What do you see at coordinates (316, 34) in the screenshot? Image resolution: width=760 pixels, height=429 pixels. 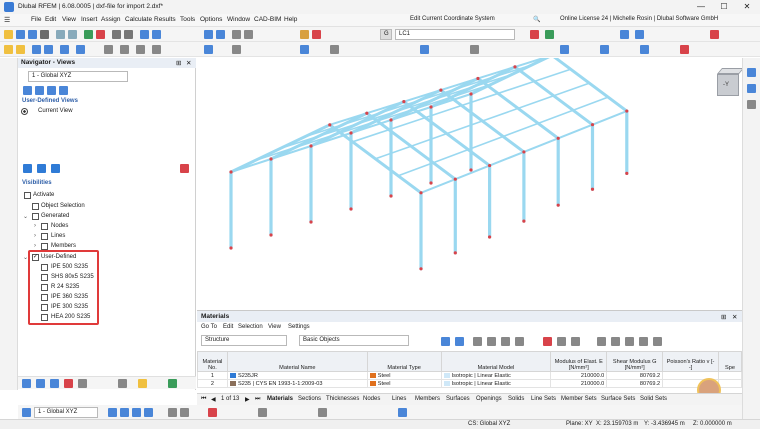 I see `support-icon` at bounding box center [316, 34].